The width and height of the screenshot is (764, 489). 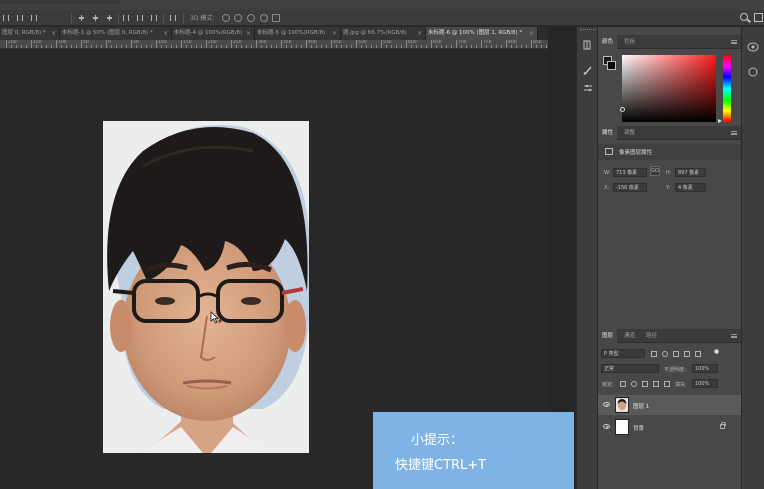 What do you see at coordinates (727, 88) in the screenshot?
I see `hue-slider` at bounding box center [727, 88].